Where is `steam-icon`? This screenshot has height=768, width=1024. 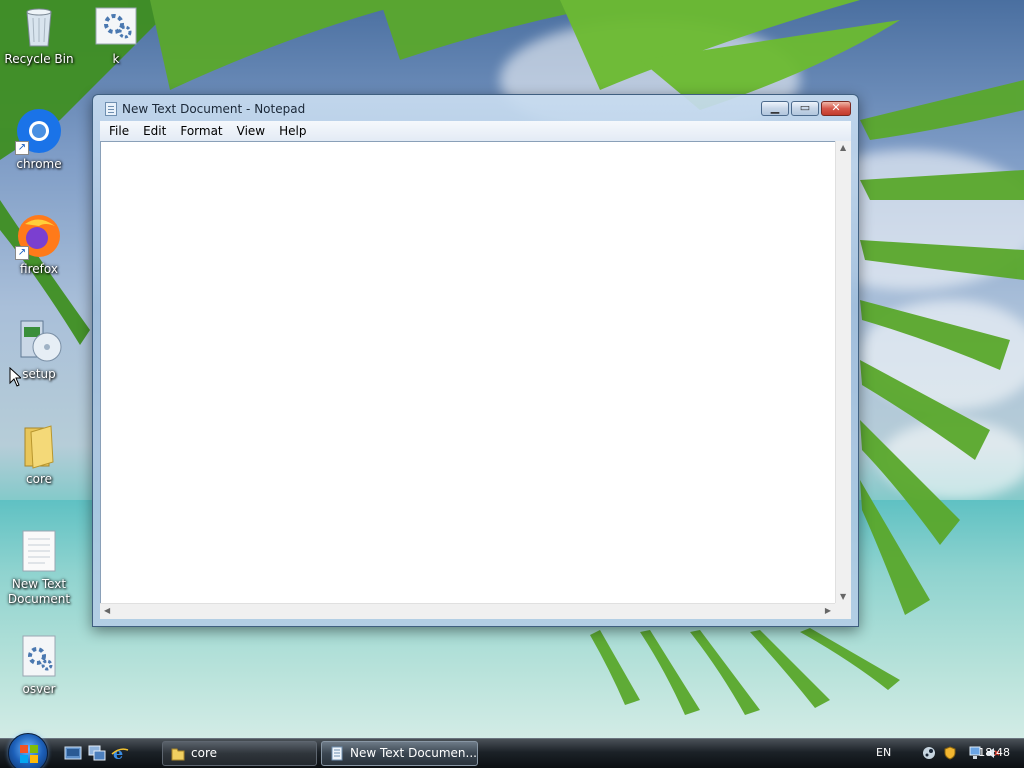 steam-icon is located at coordinates (929, 753).